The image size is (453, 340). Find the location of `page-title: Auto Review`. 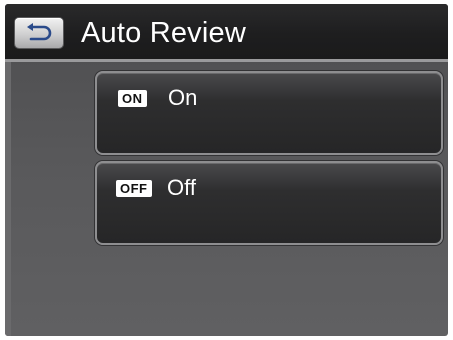

page-title: Auto Review is located at coordinates (163, 33).